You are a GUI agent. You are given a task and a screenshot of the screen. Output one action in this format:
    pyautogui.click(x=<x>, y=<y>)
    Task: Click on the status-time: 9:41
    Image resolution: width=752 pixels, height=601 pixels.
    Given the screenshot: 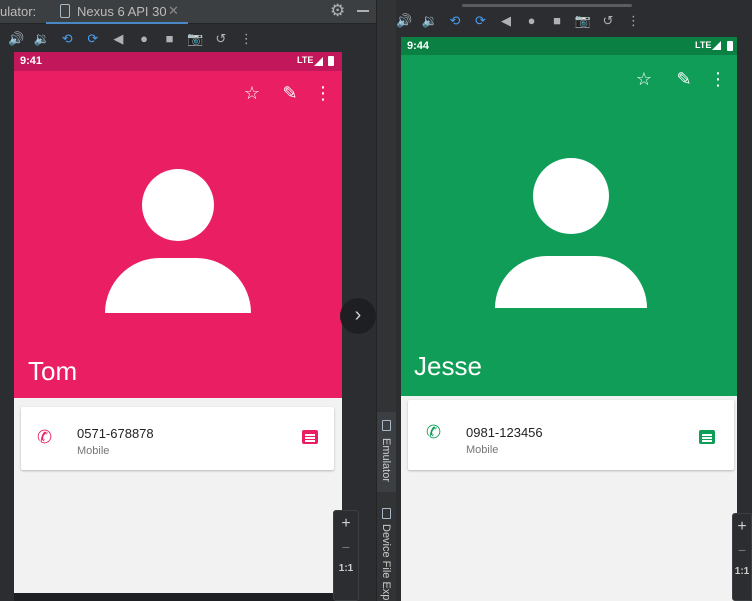 What is the action you would take?
    pyautogui.click(x=31, y=61)
    